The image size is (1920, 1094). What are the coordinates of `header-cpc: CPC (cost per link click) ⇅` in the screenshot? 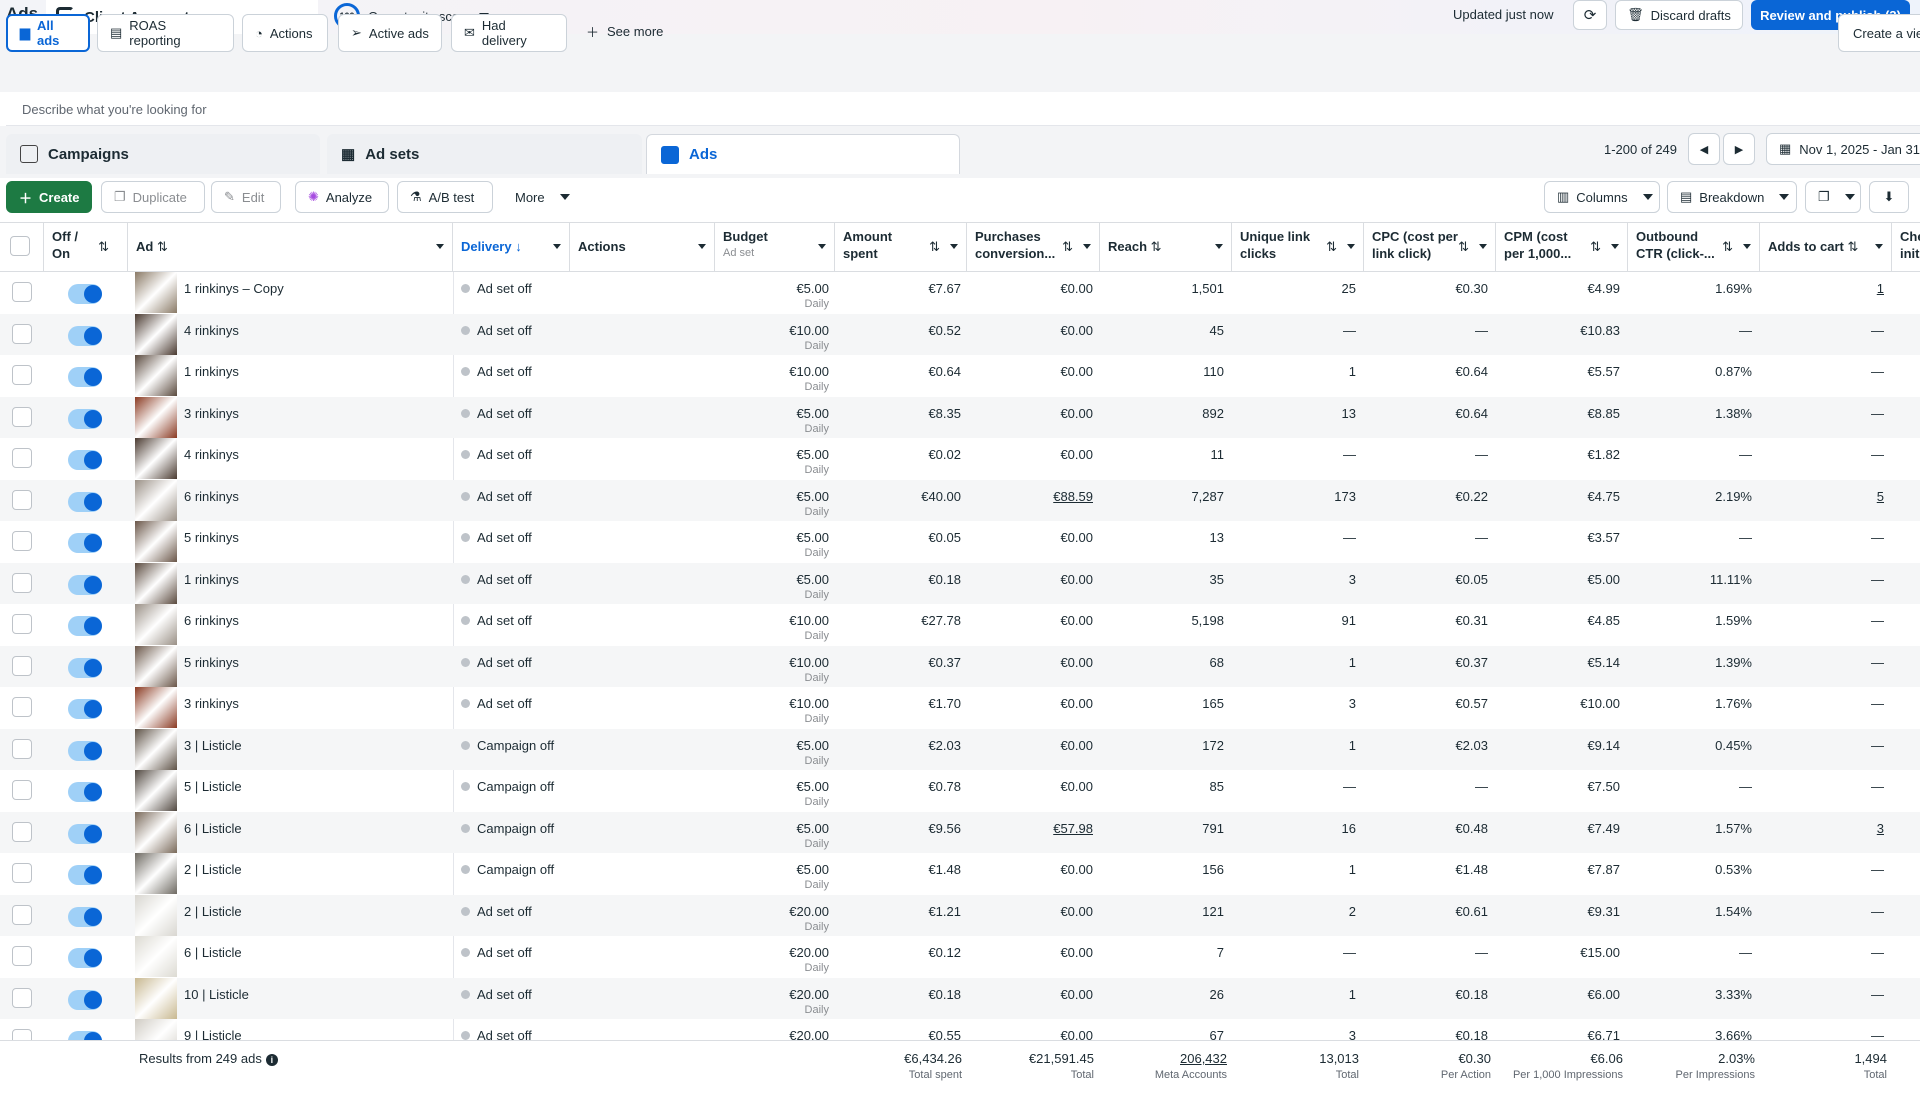 It's located at (1430, 247).